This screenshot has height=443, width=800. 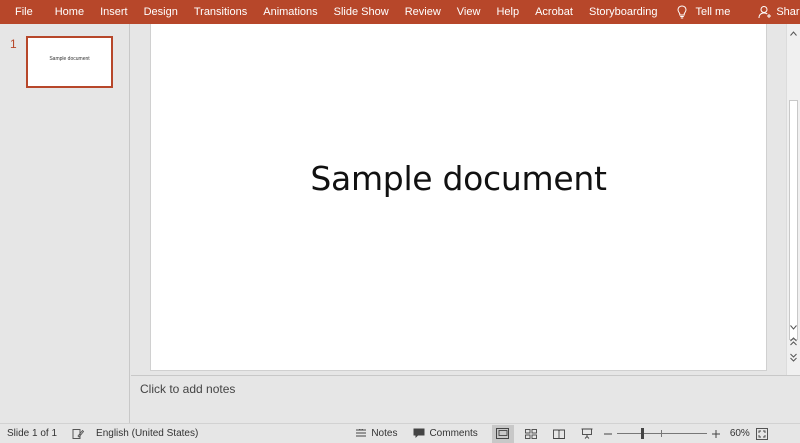 I want to click on normal-view-button, so click(x=502, y=433).